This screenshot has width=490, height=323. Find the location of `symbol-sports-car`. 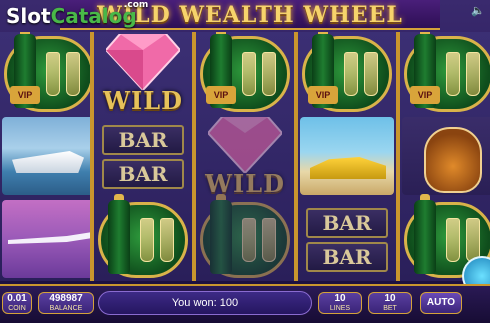

symbol-sports-car is located at coordinates (347, 156).